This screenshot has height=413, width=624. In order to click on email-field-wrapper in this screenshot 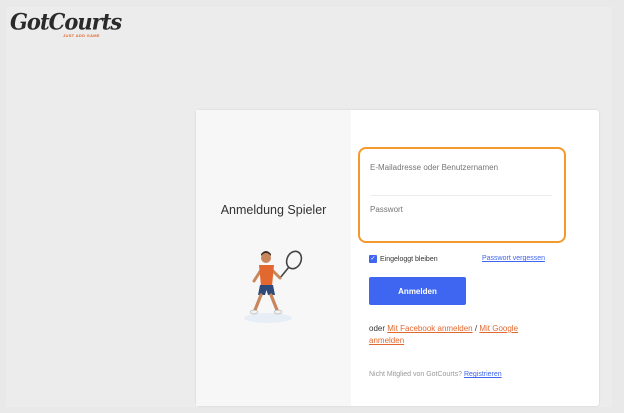, I will do `click(460, 167)`.